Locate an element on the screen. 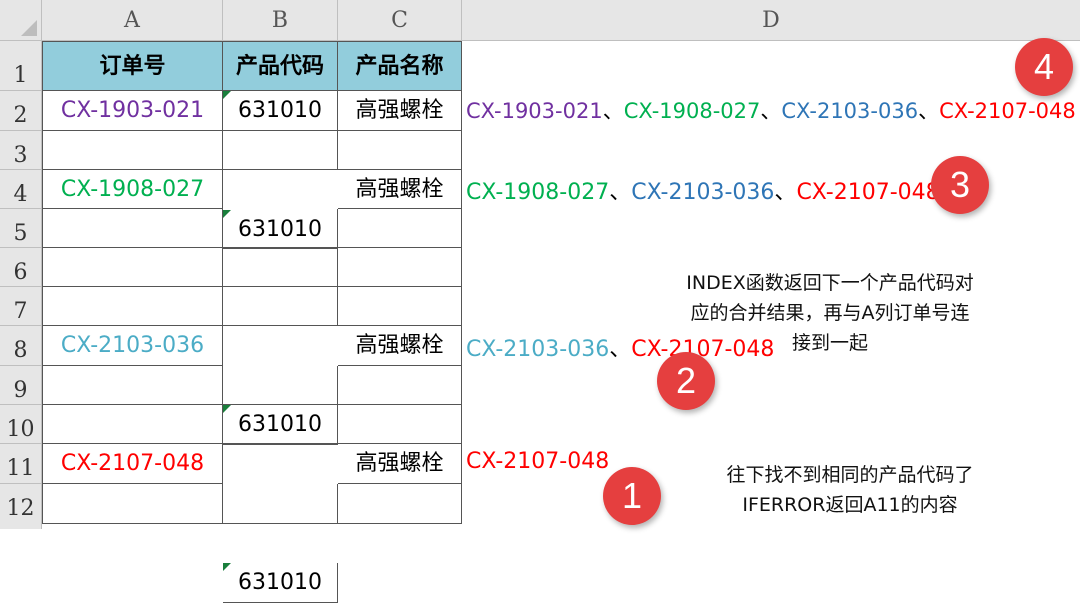 This screenshot has height=603, width=1080. select-all-triangle-icon is located at coordinates (29, 28).